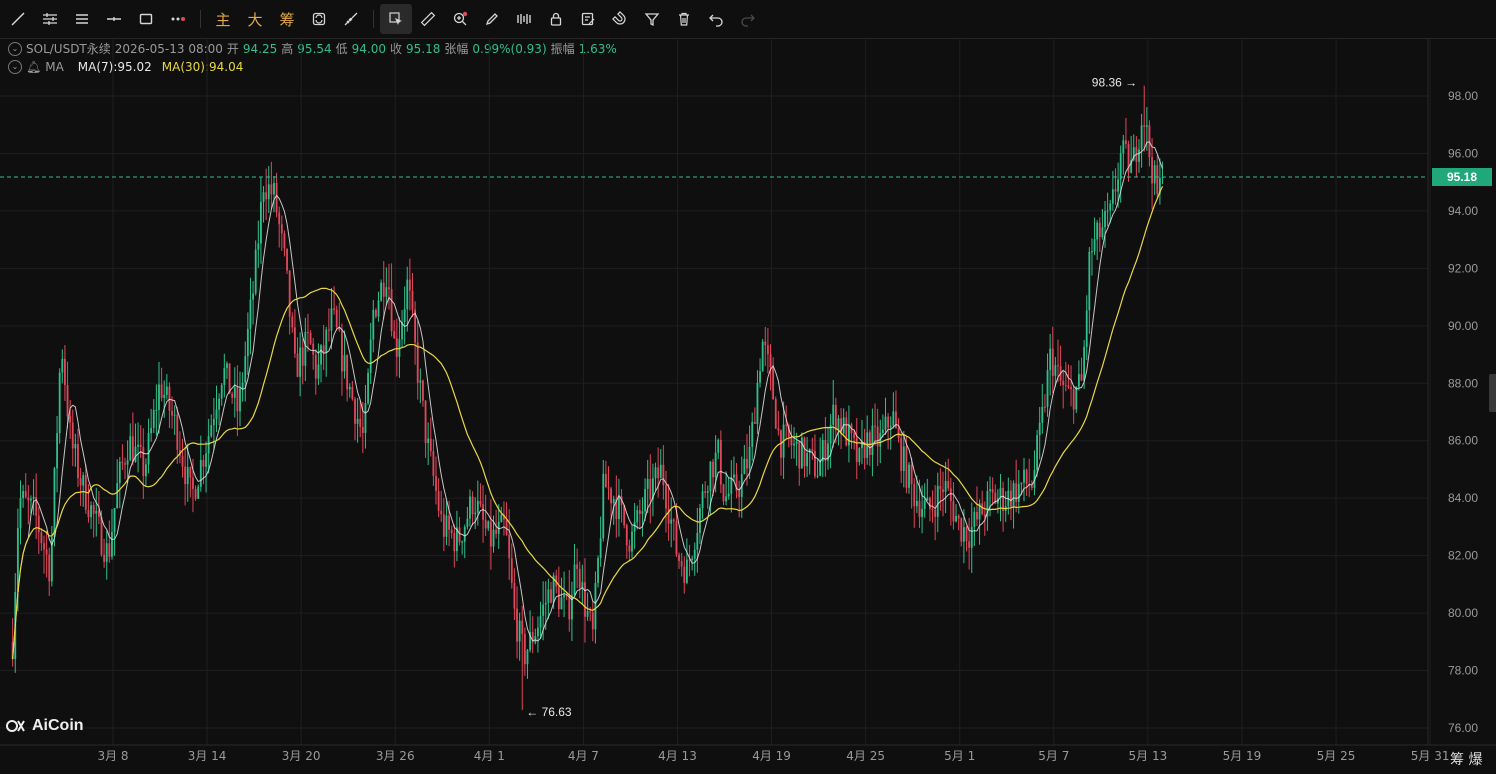  I want to click on filter-icon, so click(652, 19).